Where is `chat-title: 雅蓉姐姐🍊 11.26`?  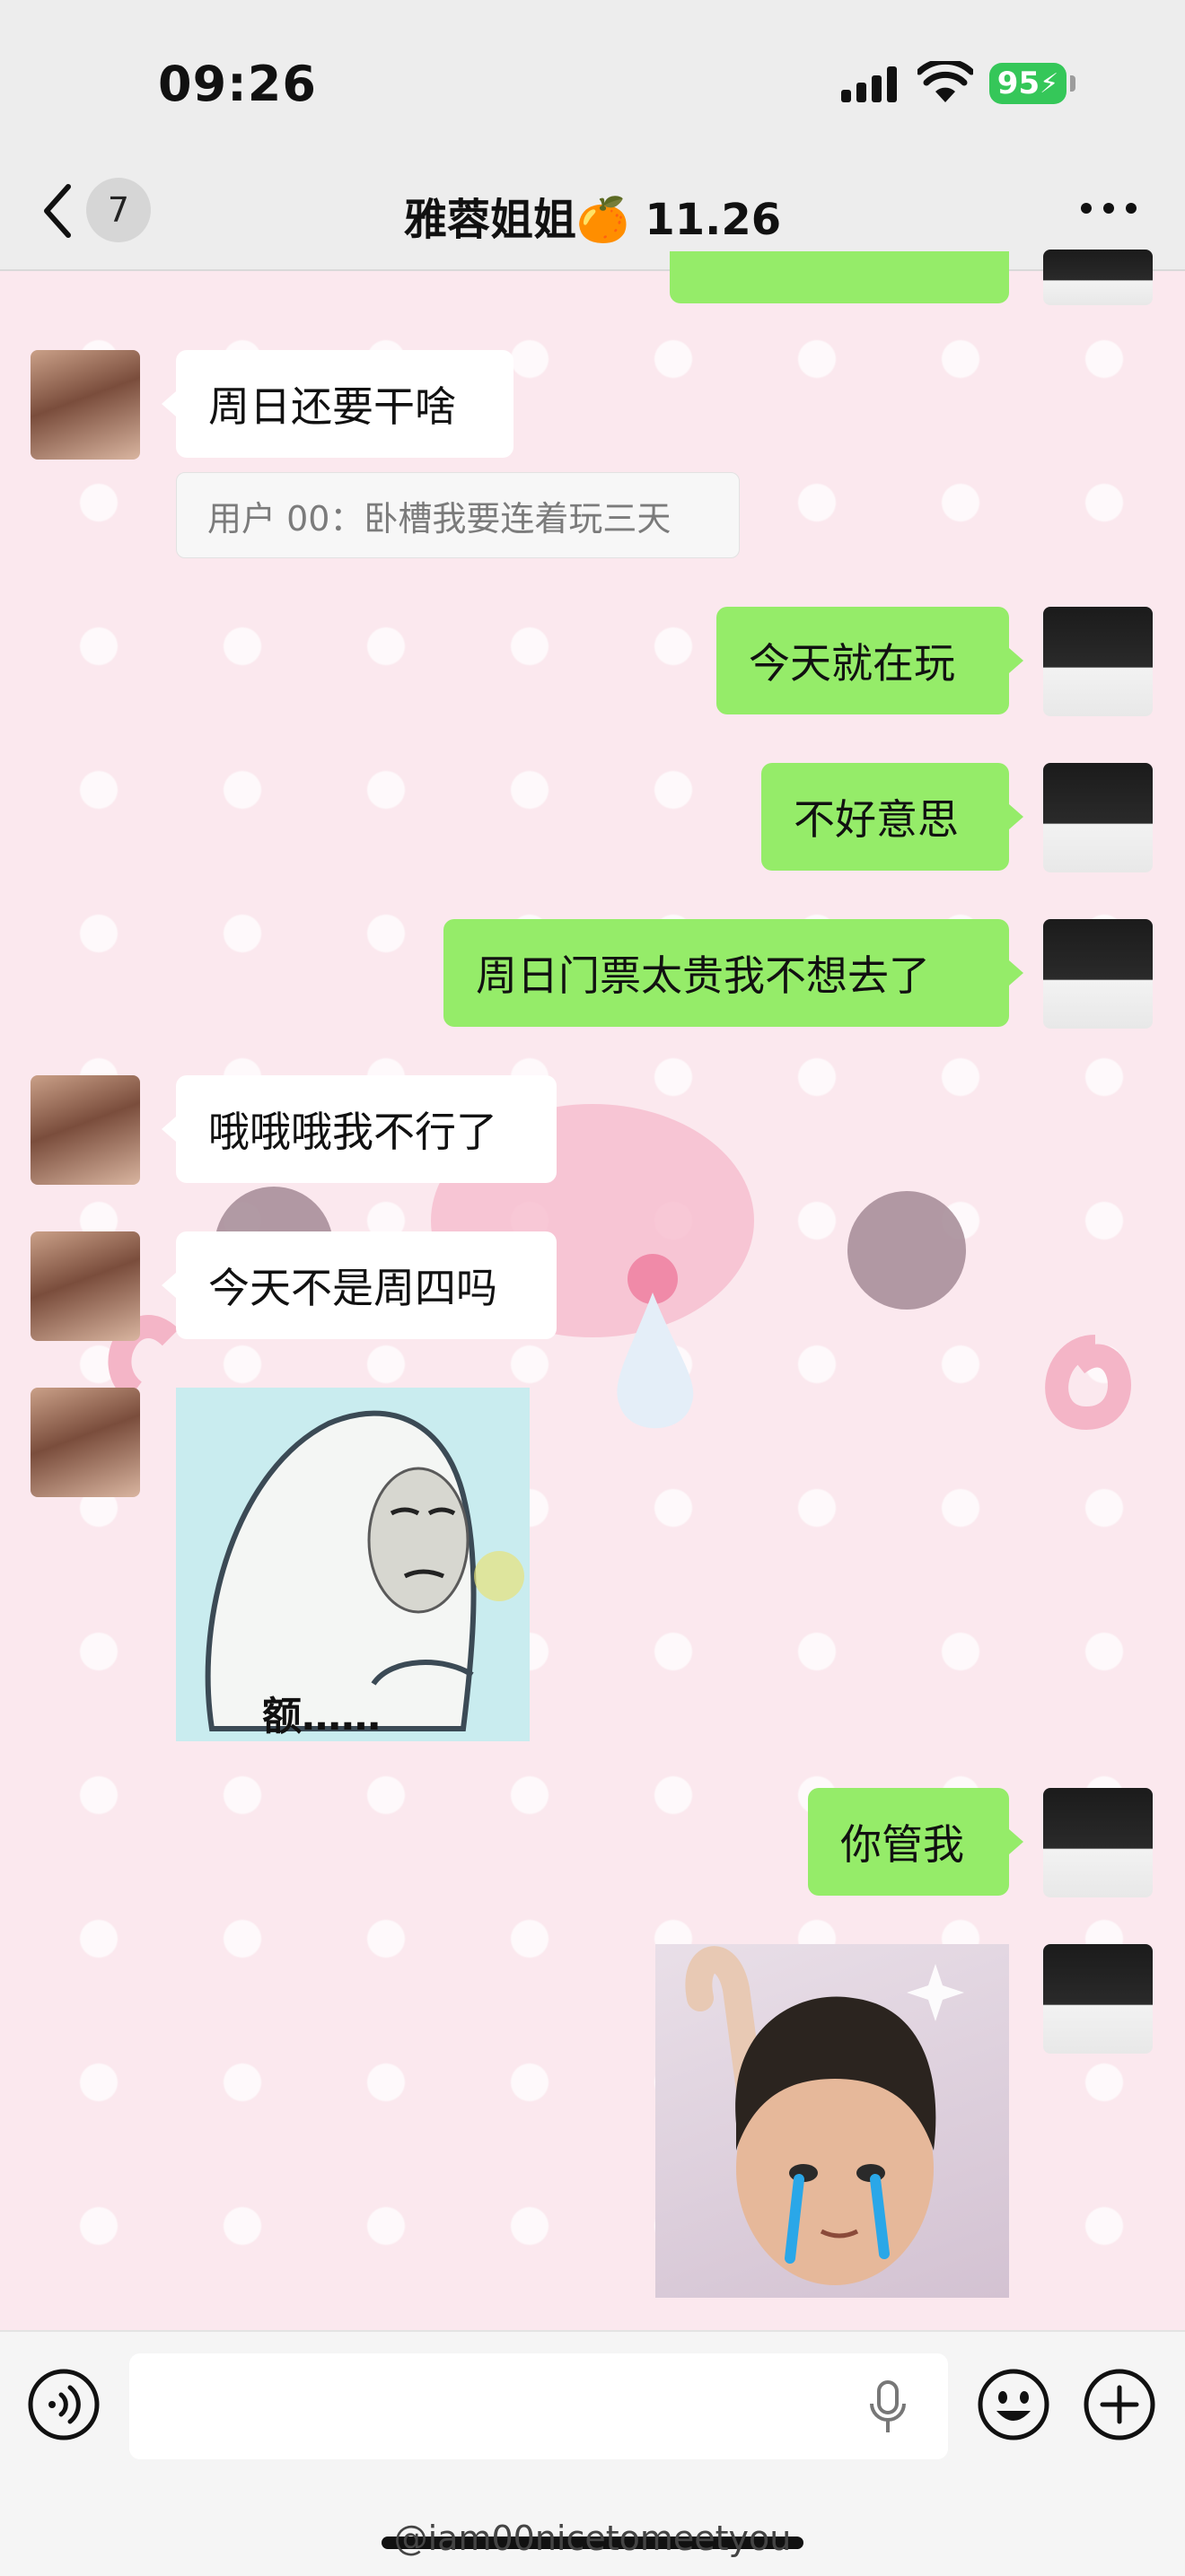 chat-title: 雅蓉姐姐🍊 11.26 is located at coordinates (592, 220).